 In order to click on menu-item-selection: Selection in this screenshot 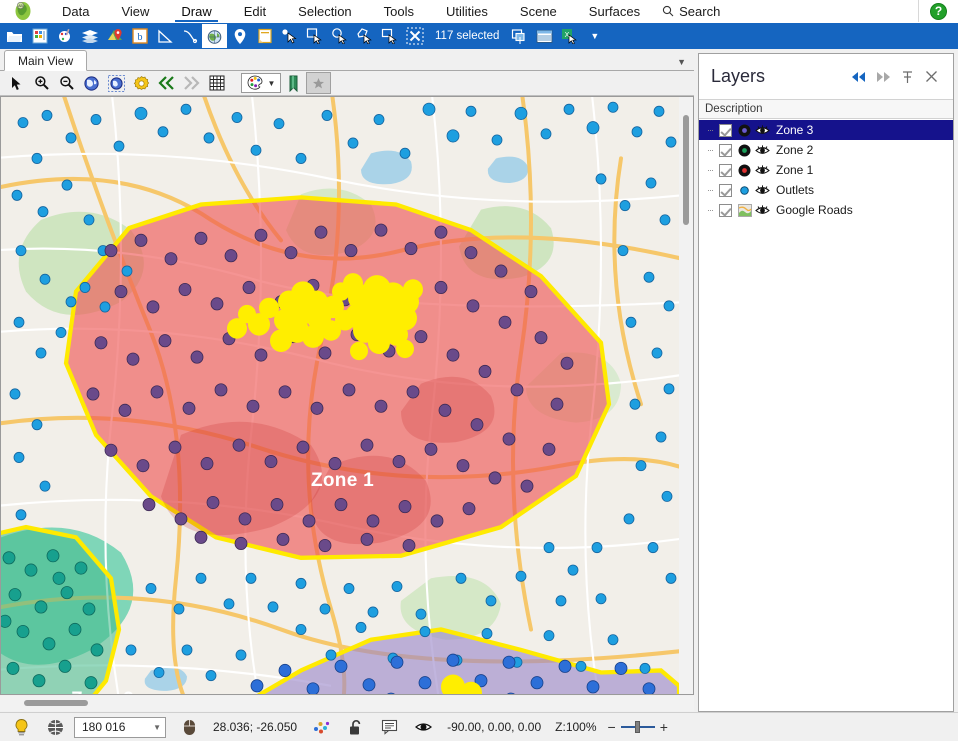, I will do `click(324, 11)`.